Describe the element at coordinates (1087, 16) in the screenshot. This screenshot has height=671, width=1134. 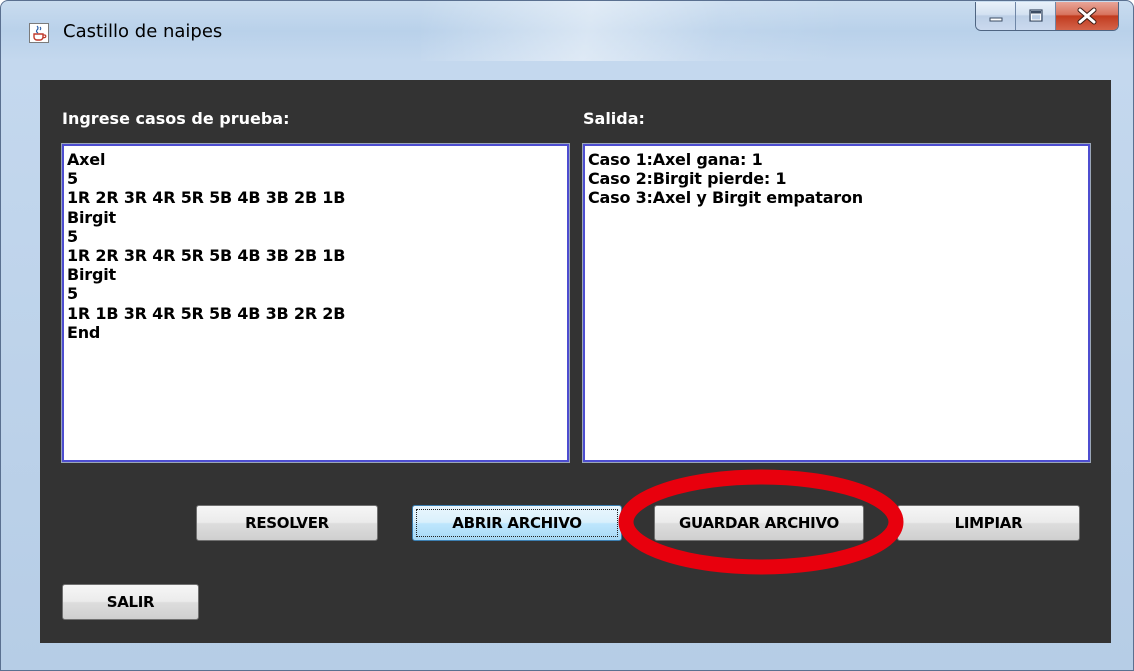
I see `close-icon` at that location.